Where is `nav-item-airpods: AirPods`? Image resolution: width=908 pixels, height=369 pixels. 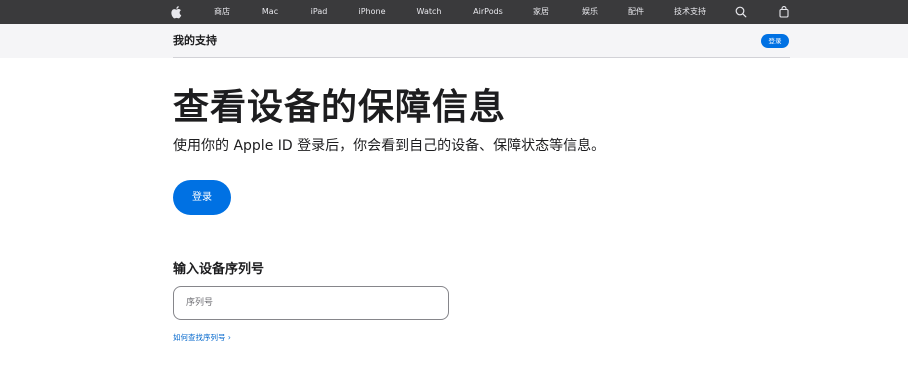
nav-item-airpods: AirPods is located at coordinates (488, 12).